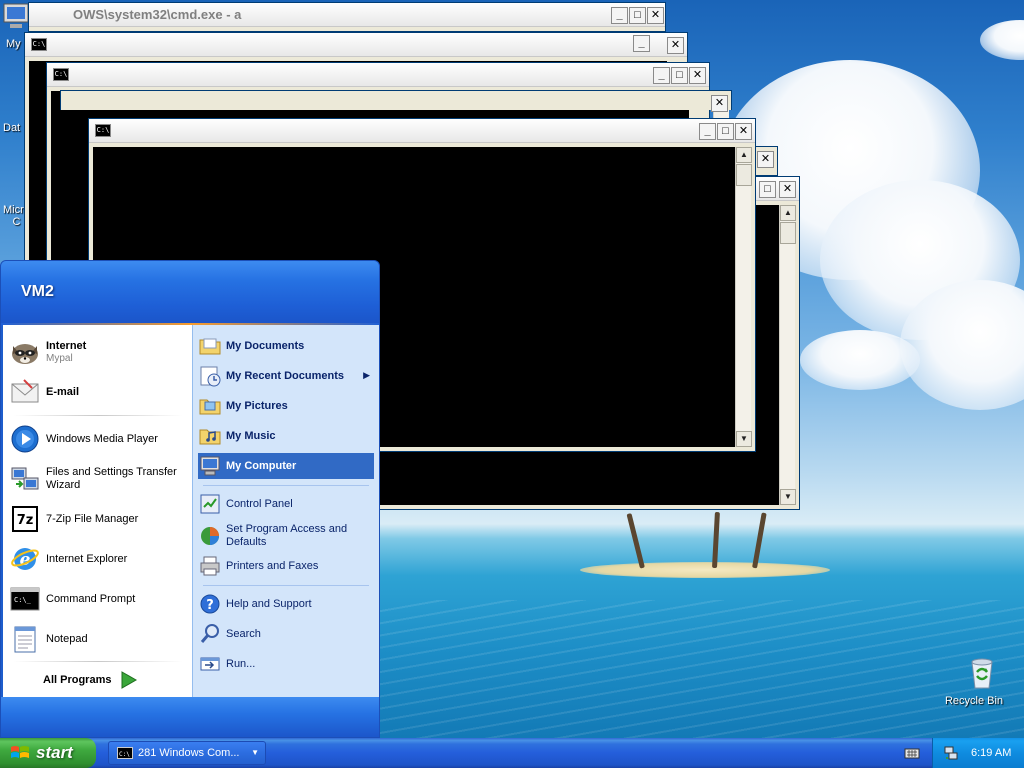 The height and width of the screenshot is (768, 1024). Describe the element at coordinates (974, 681) in the screenshot. I see `recycle-bin-icon: Recycle Bin` at that location.